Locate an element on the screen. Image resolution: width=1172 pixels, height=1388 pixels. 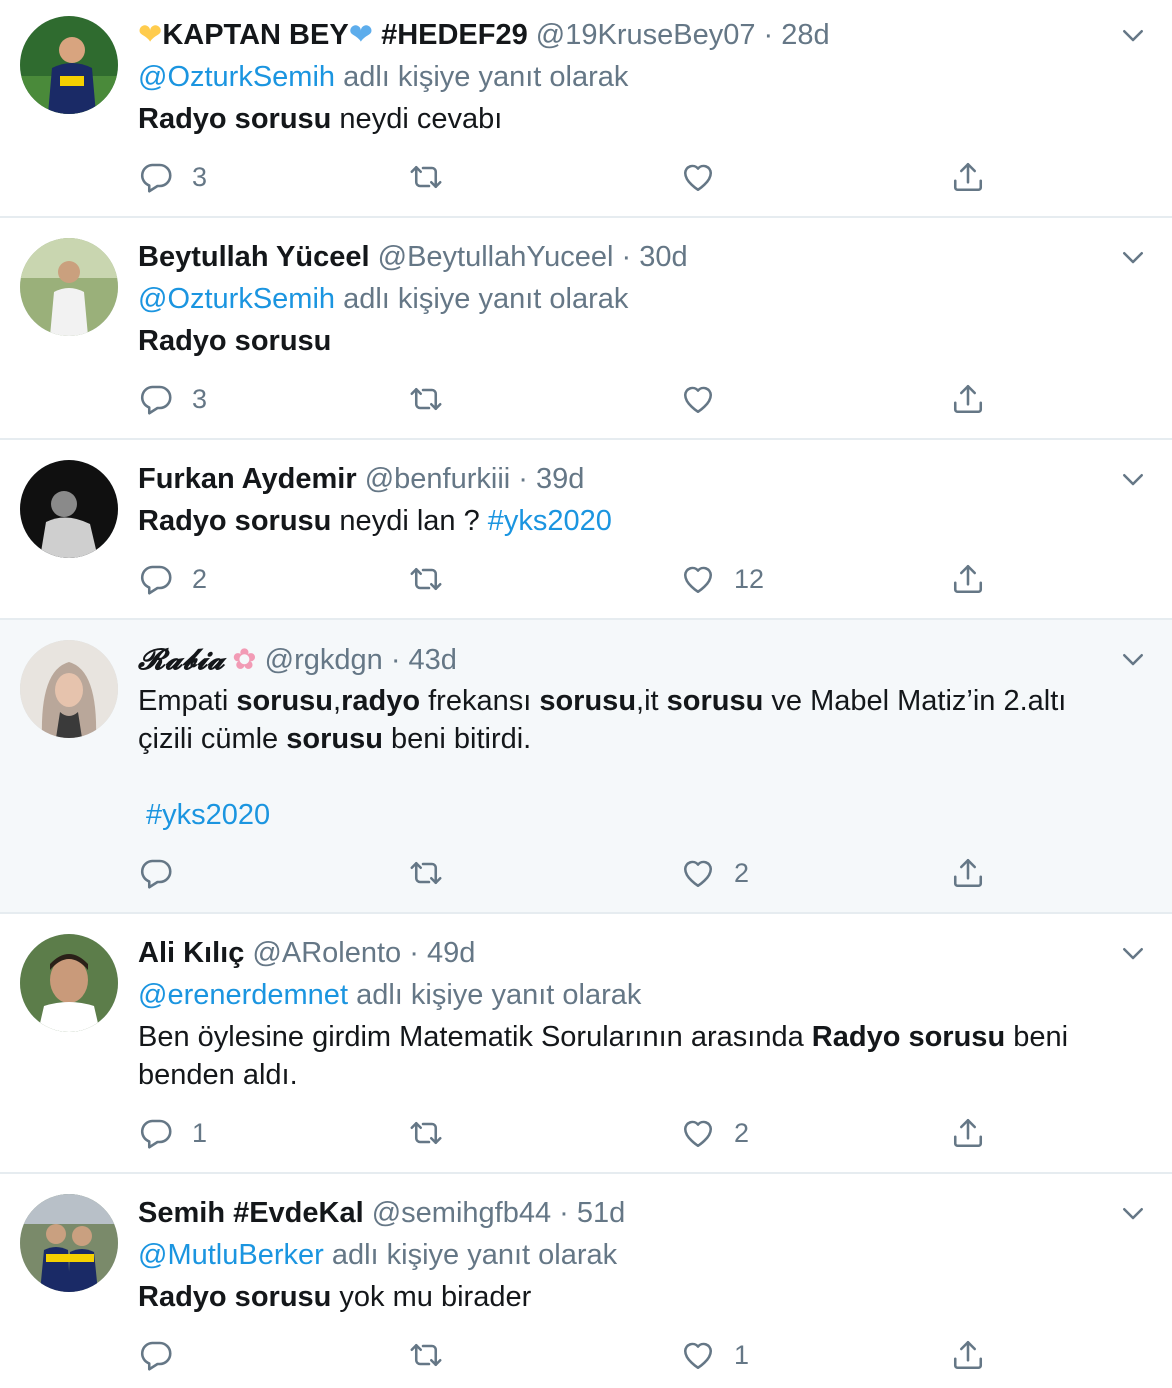
reply-context: @OzturkSemih adlı kişiye yanıt olarak is located at coordinates (625, 77).